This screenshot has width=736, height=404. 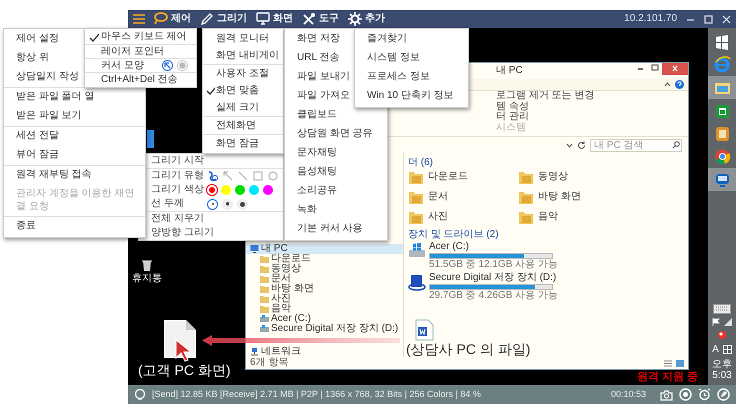 What do you see at coordinates (666, 394) in the screenshot?
I see `camera-icon` at bounding box center [666, 394].